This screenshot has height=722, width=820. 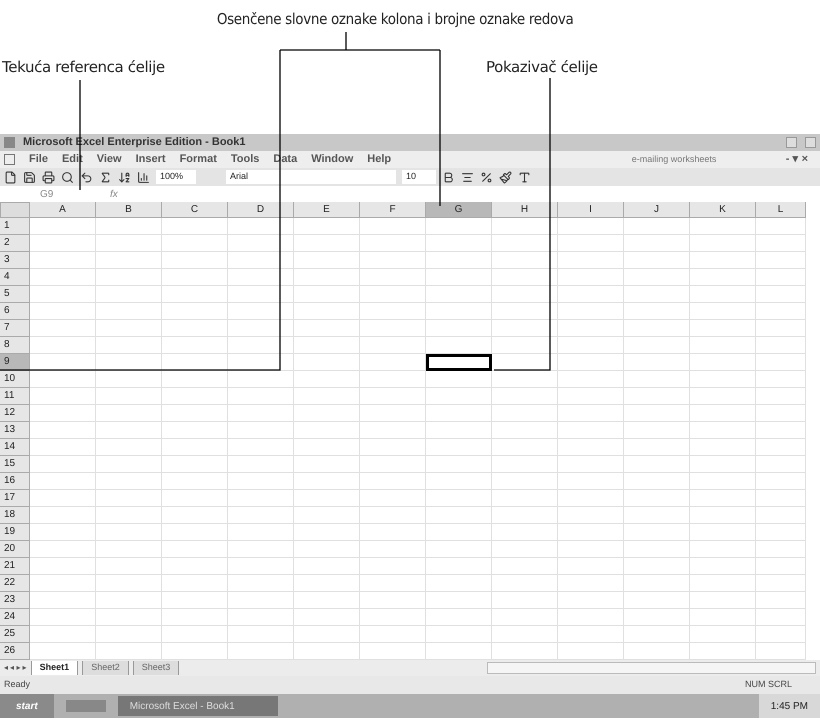 I want to click on menu-item: View, so click(x=109, y=159).